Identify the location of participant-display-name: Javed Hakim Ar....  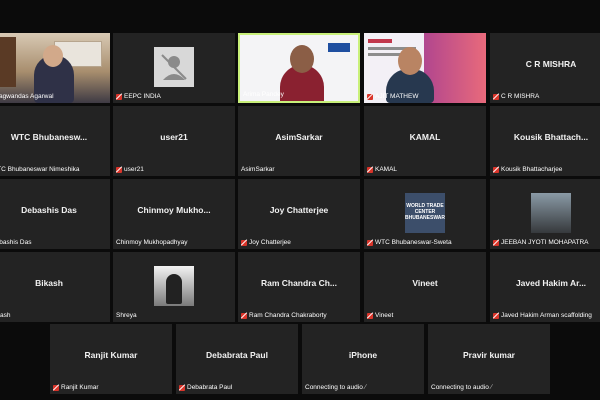
(551, 283).